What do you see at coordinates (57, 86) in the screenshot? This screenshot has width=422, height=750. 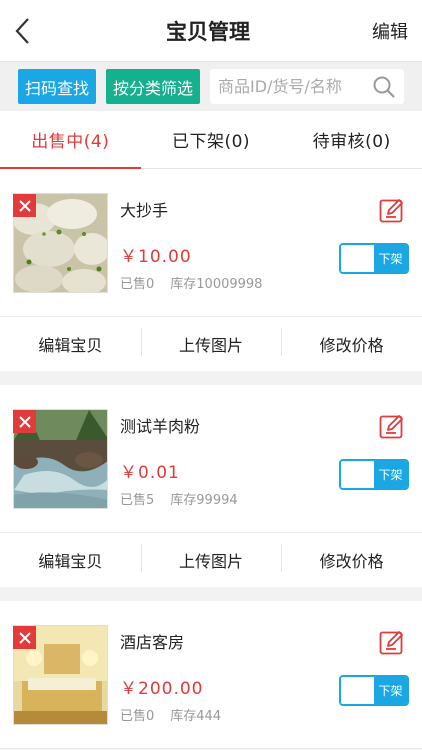 I see `scan-button: 扫码查找` at bounding box center [57, 86].